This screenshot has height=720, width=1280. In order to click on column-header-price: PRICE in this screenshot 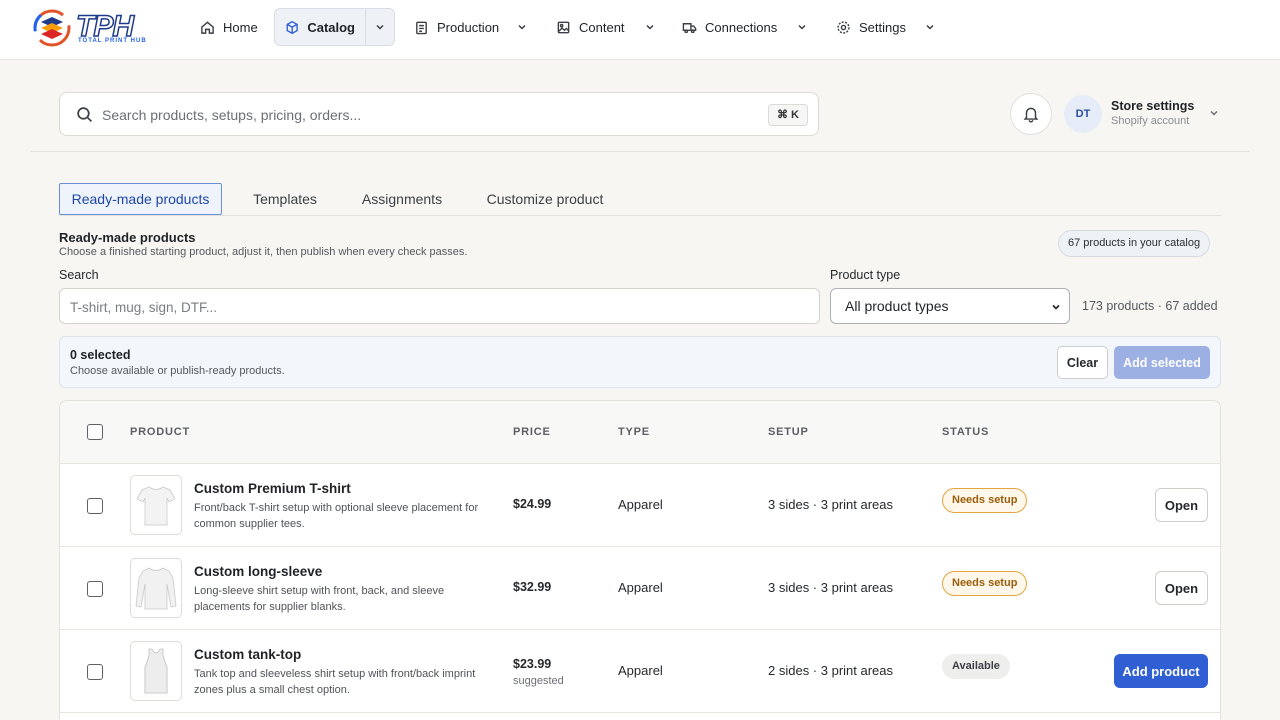, I will do `click(532, 432)`.